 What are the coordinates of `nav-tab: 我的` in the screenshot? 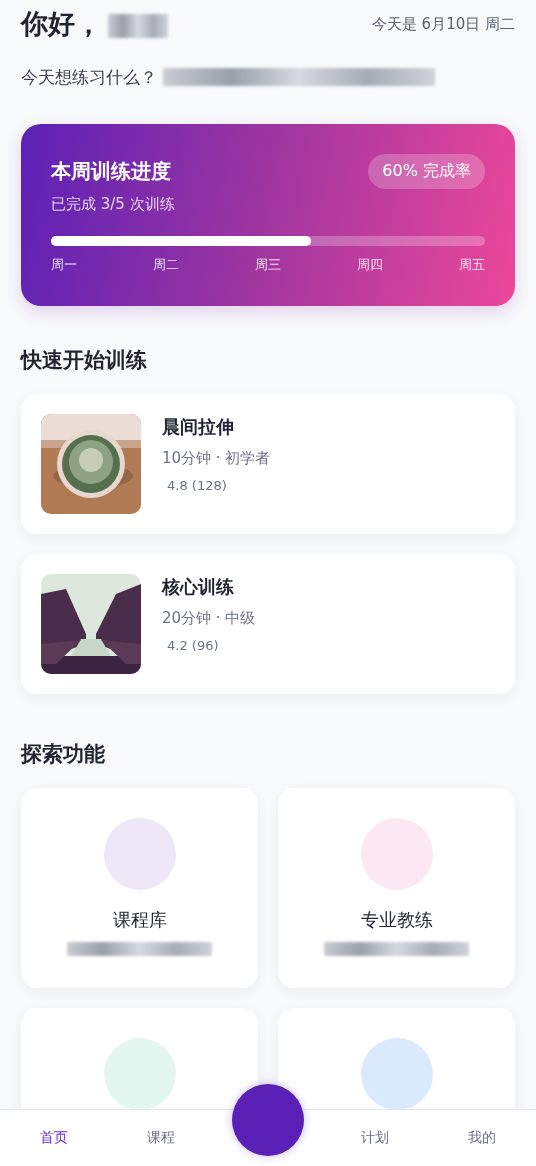 It's located at (482, 1138).